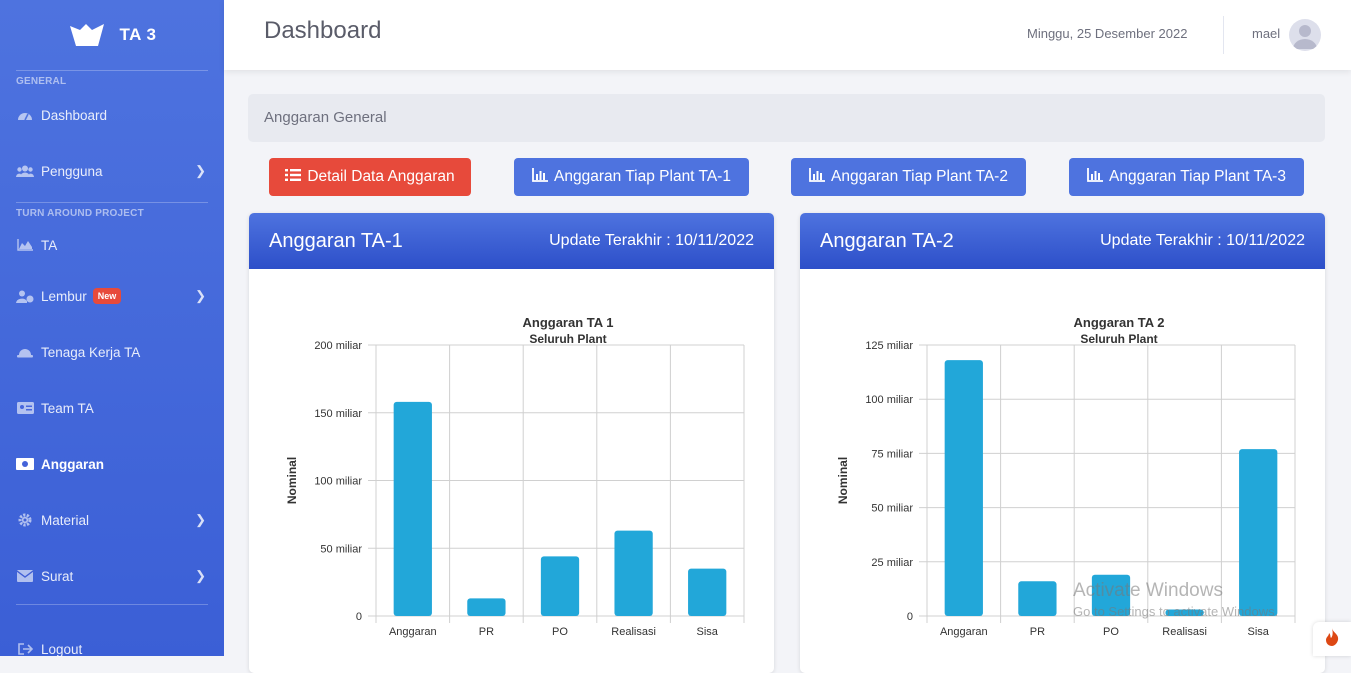 The image size is (1351, 673). I want to click on area-chart-icon, so click(25, 245).